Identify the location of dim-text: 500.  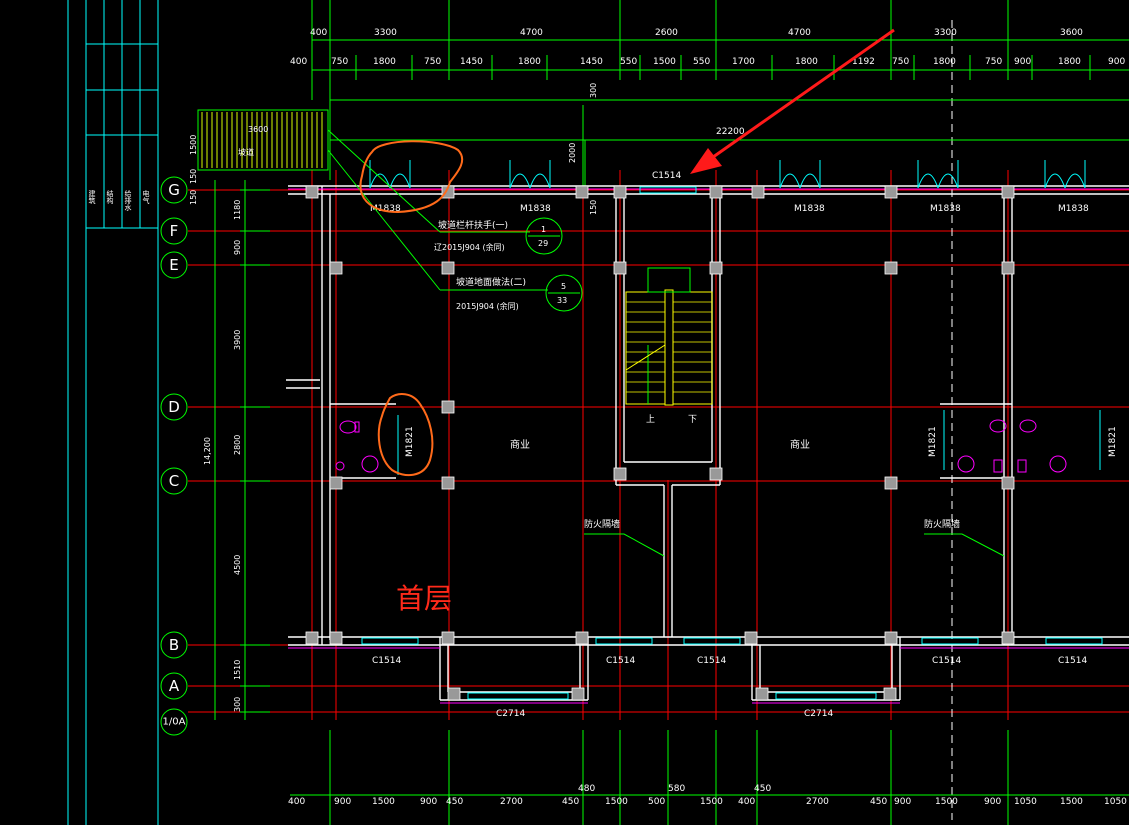
(656, 802).